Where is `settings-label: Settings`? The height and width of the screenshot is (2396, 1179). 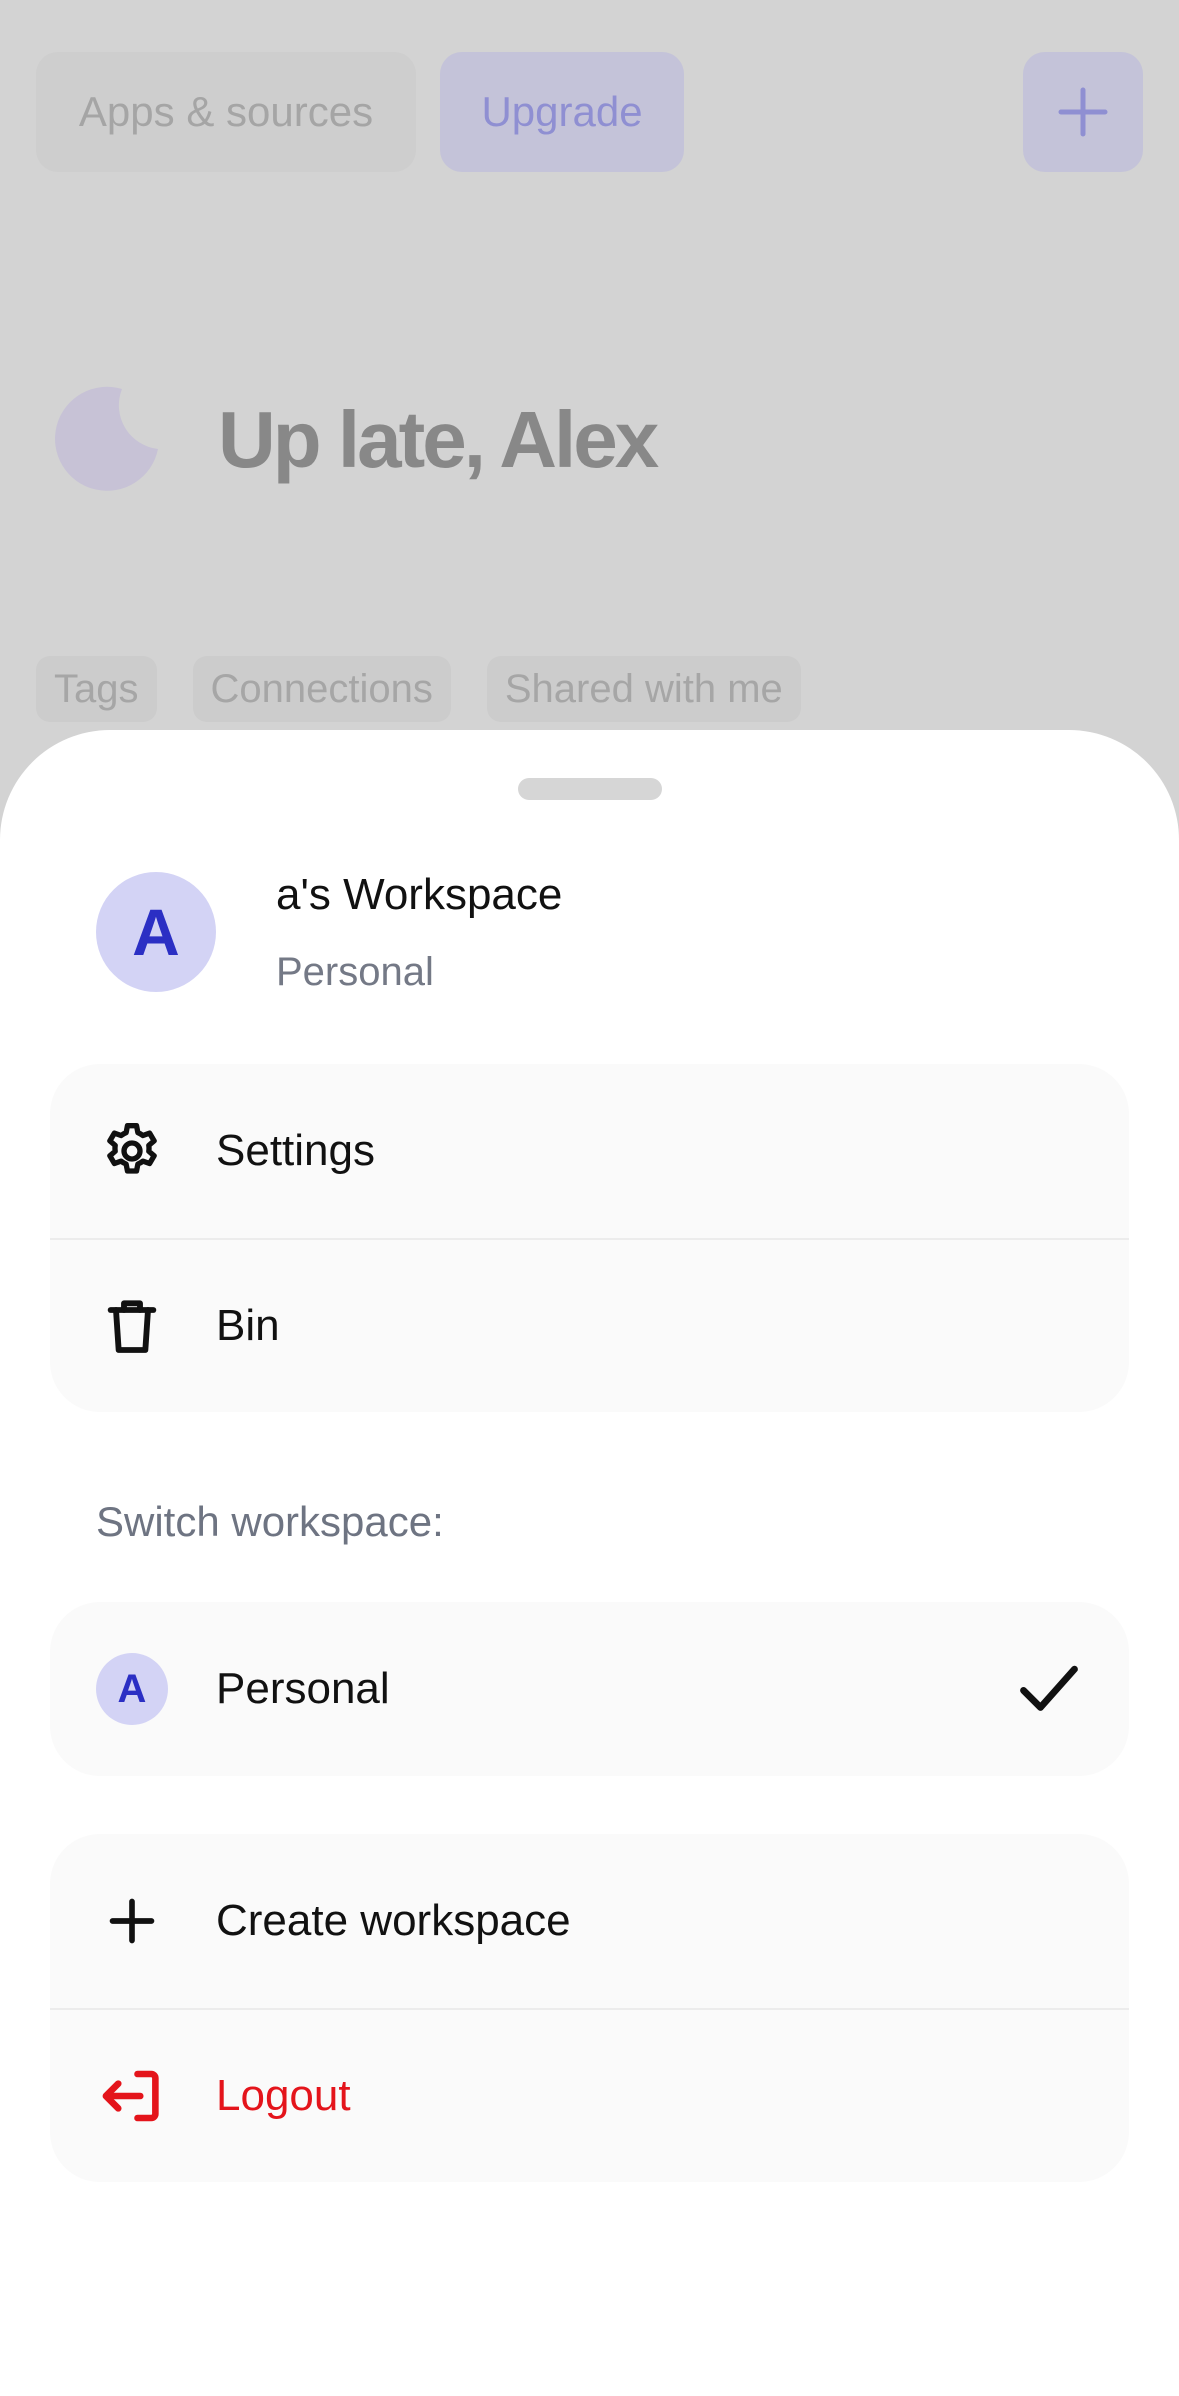 settings-label: Settings is located at coordinates (295, 1150).